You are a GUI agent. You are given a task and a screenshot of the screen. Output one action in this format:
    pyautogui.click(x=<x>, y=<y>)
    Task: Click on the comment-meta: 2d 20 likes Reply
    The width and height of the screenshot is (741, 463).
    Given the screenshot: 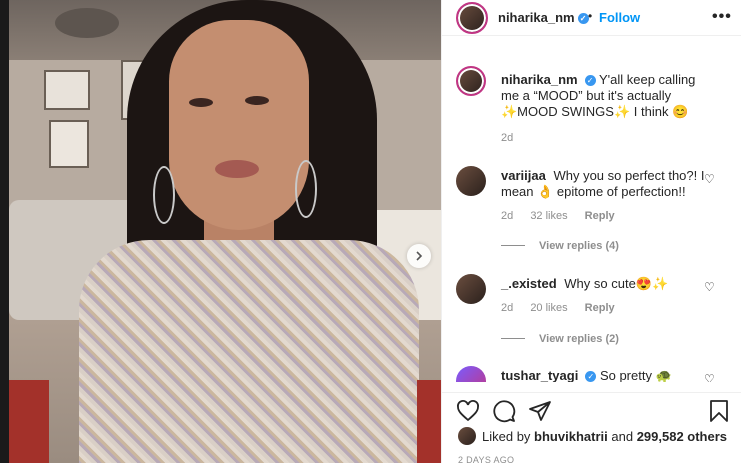 What is the action you would take?
    pyautogui.click(x=565, y=308)
    